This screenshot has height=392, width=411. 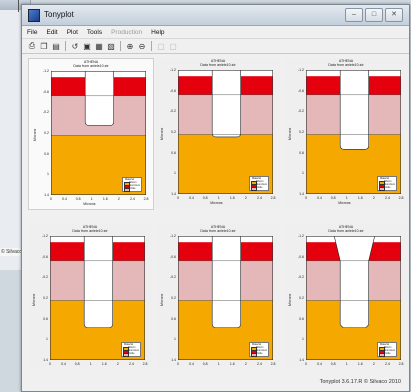 I want to click on minimize-button: –, so click(x=354, y=15).